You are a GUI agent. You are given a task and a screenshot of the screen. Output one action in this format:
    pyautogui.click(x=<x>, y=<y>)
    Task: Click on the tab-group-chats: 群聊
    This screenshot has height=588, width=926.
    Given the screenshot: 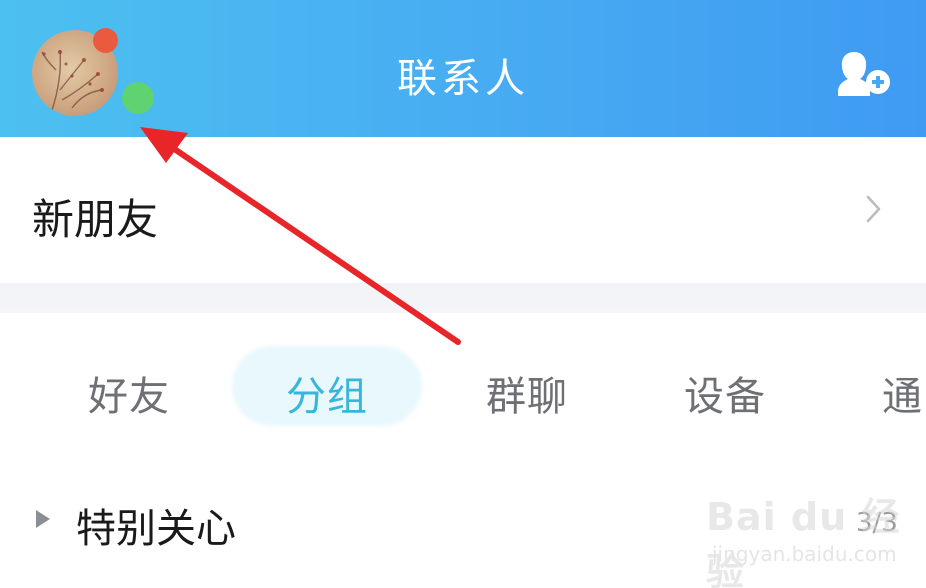 What is the action you would take?
    pyautogui.click(x=527, y=393)
    